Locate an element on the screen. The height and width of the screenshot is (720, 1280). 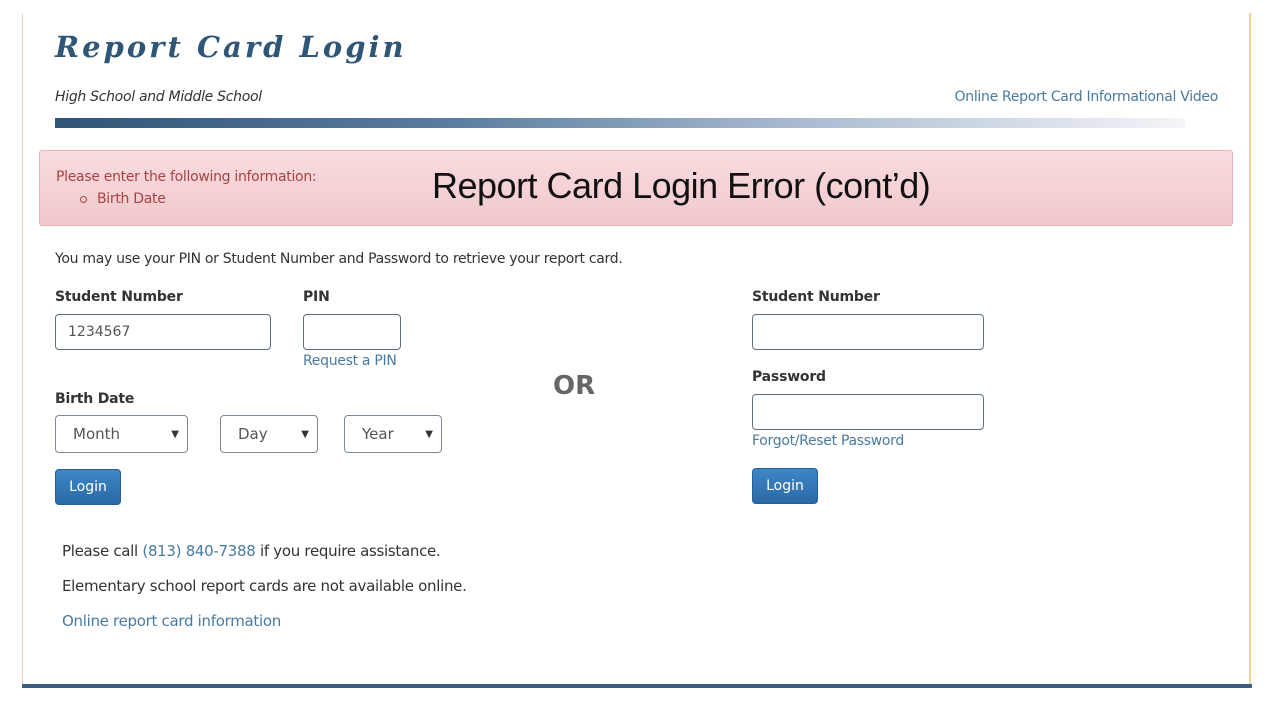
student-number-input-password-form is located at coordinates (868, 332).